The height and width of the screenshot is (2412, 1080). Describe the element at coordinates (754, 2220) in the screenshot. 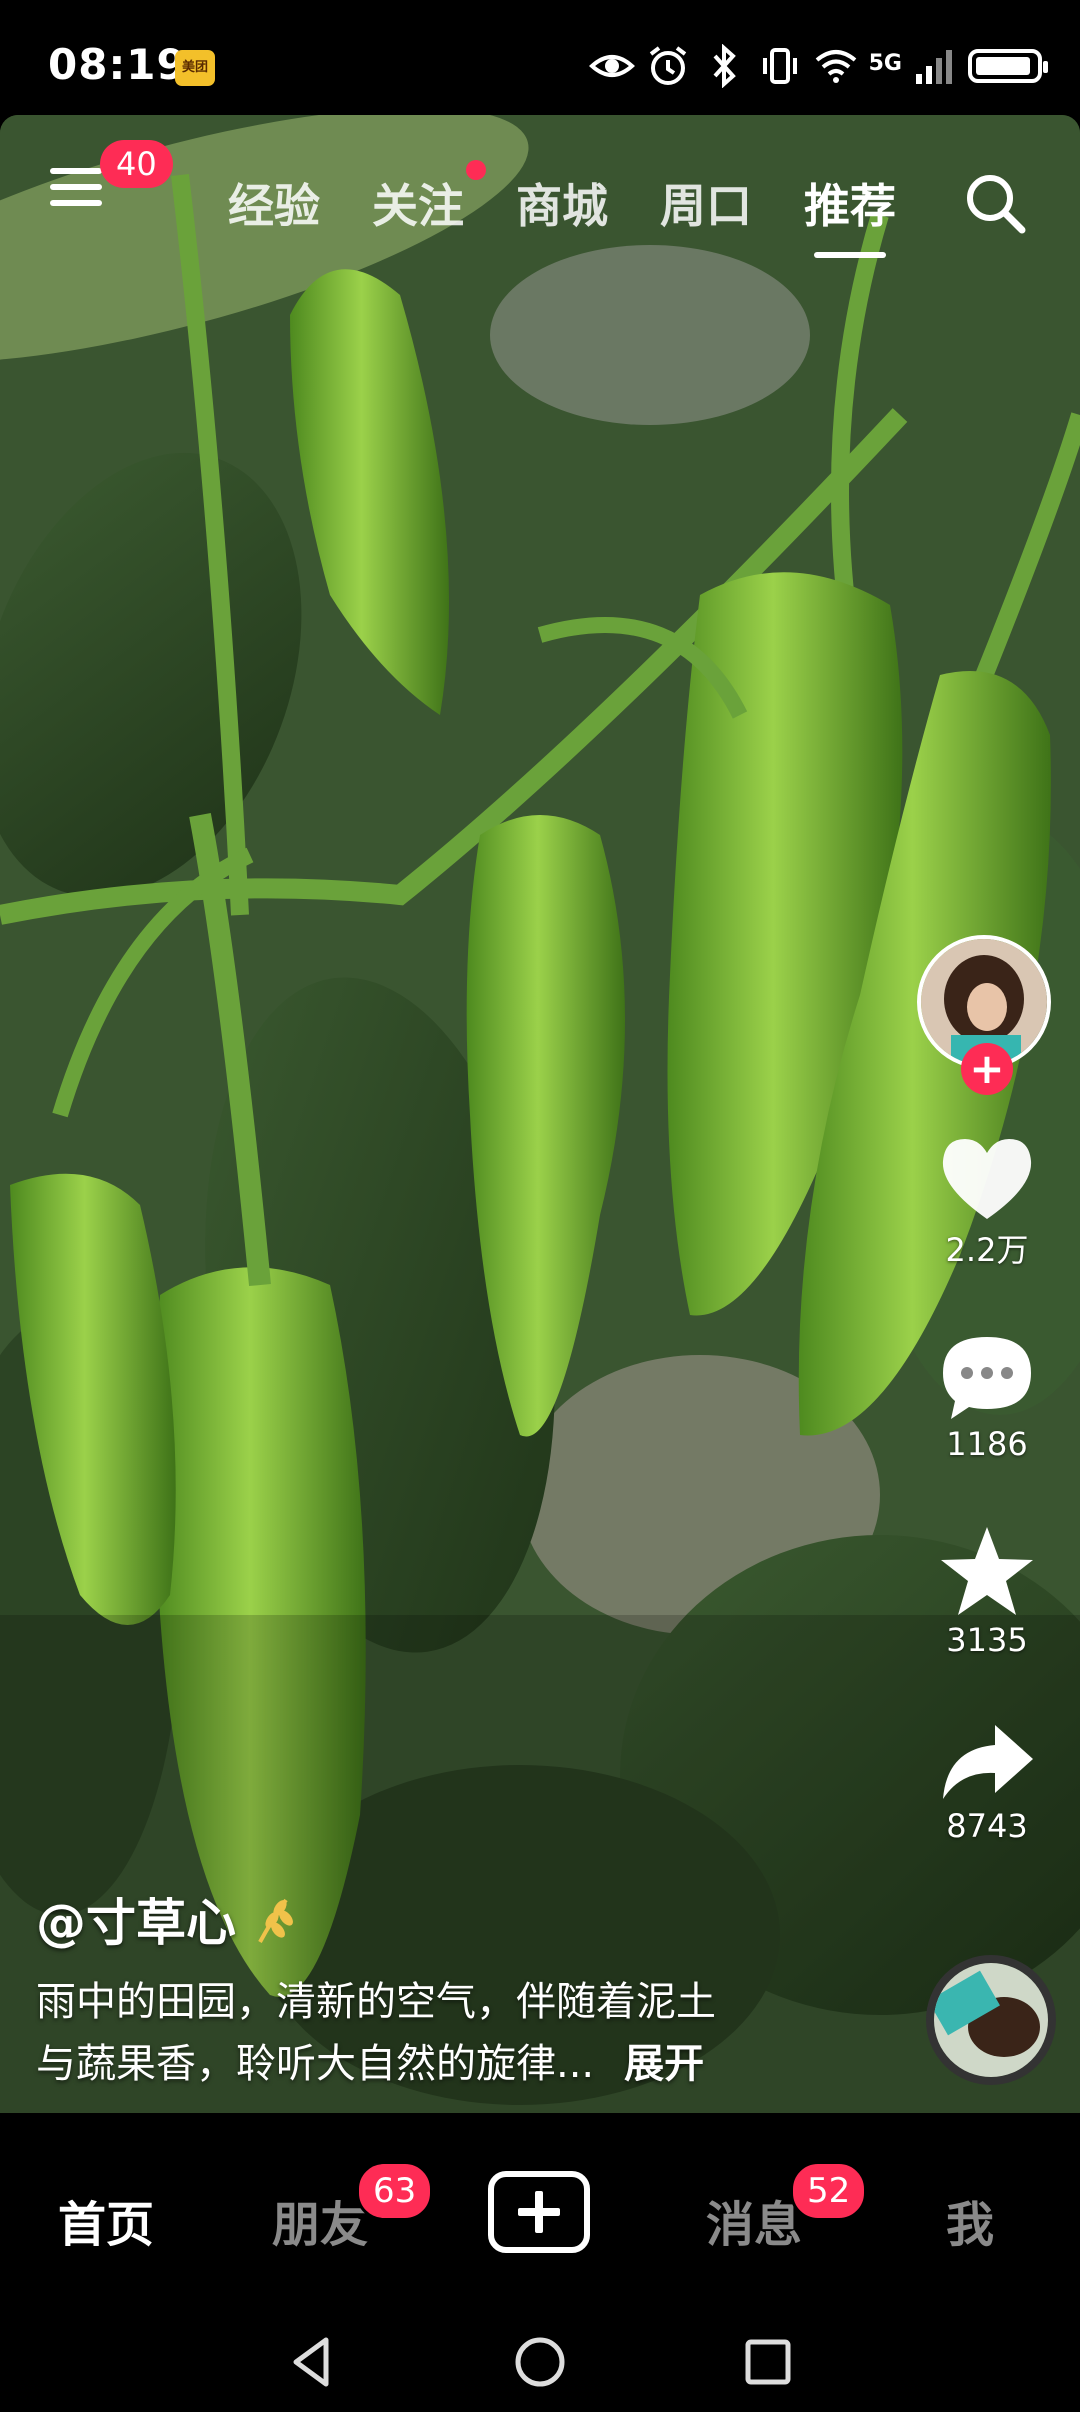

I see `nav-messages: 消息` at that location.